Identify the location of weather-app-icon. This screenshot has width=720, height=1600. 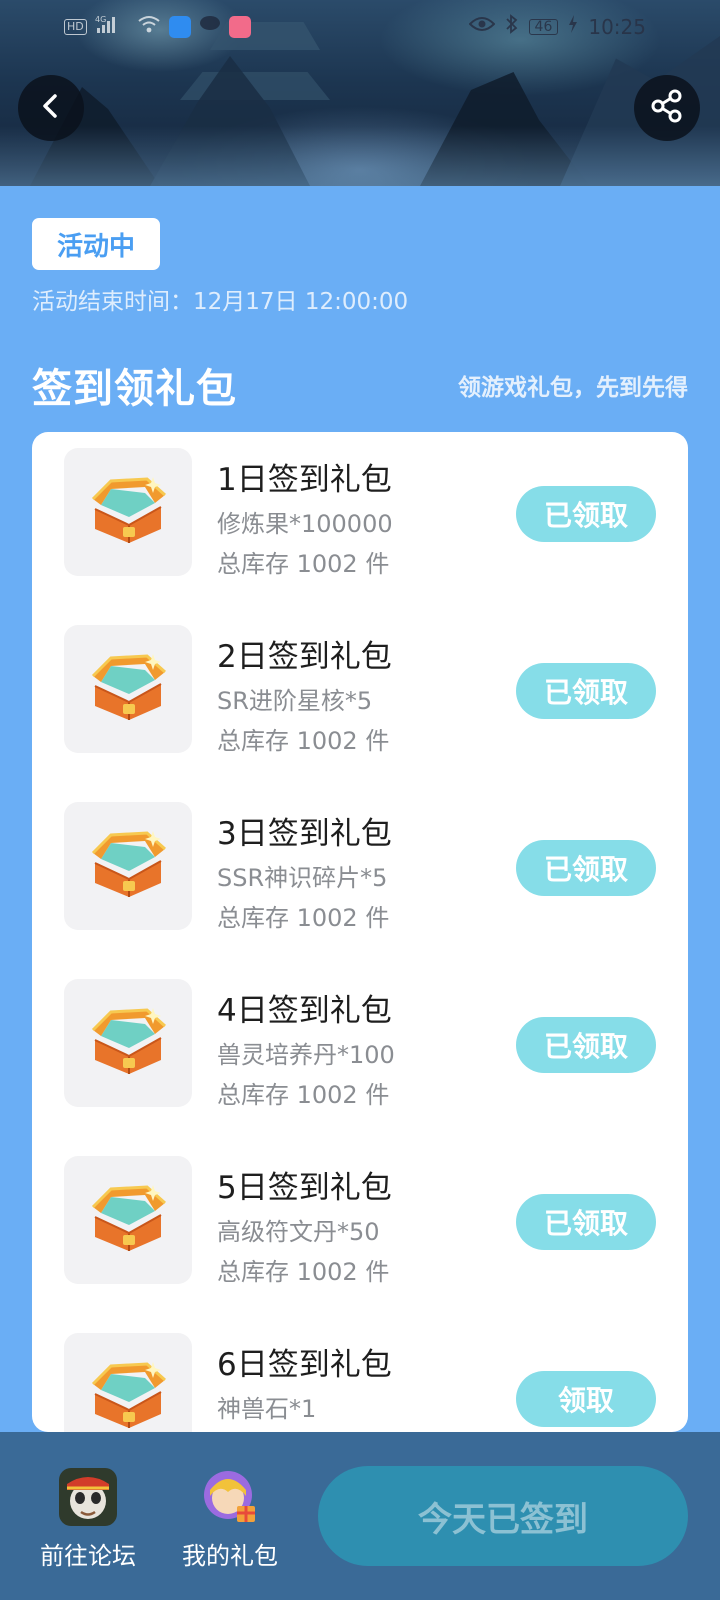
(179, 26).